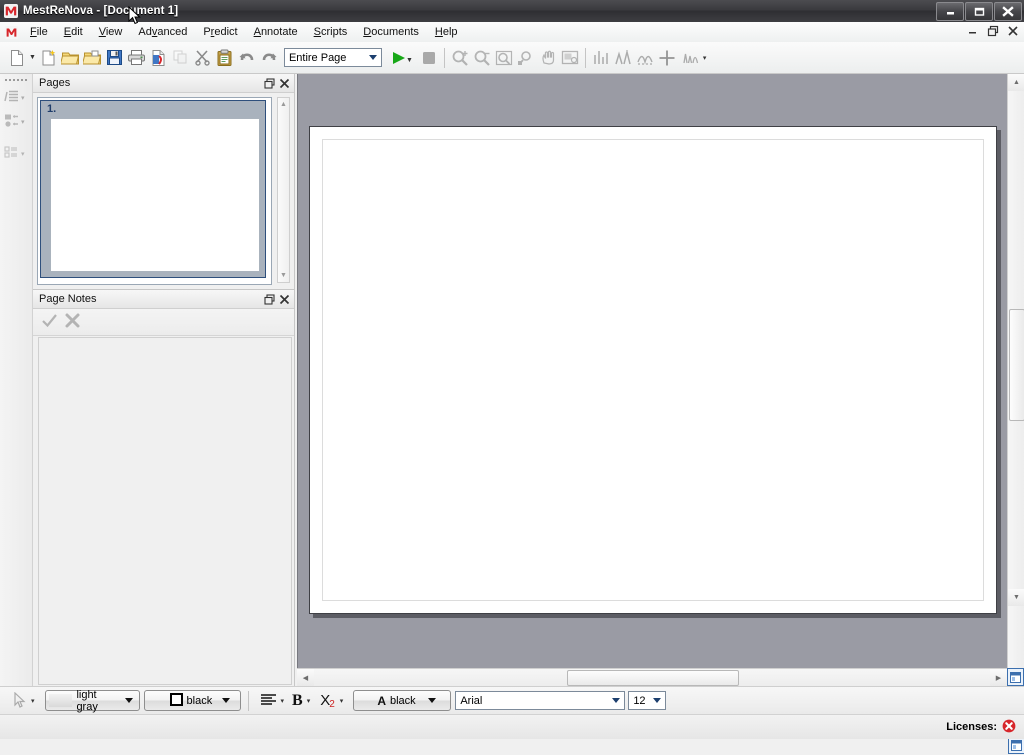 Image resolution: width=1024 pixels, height=755 pixels. I want to click on toolbar-separator, so click(444, 57).